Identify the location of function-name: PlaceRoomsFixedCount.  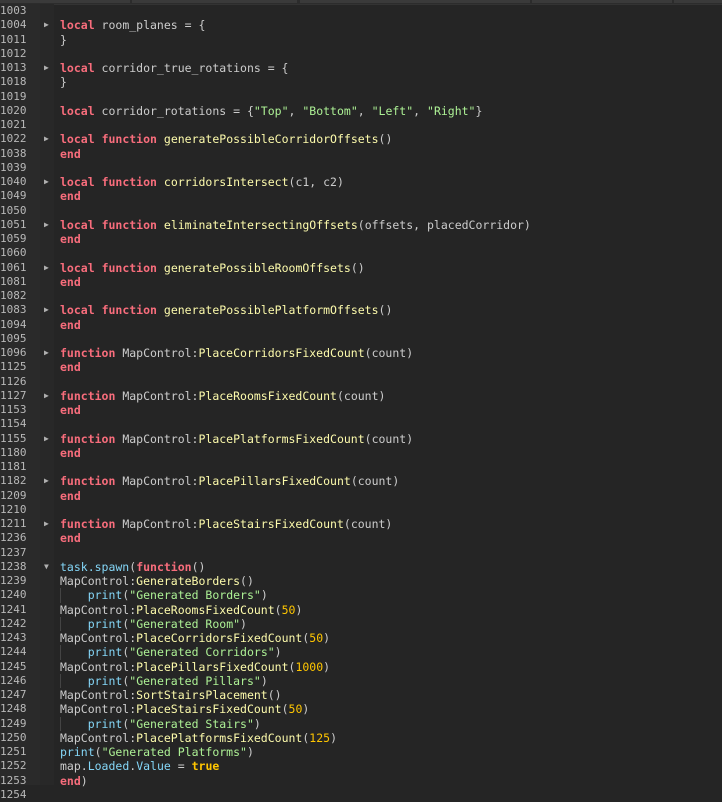
(205, 609).